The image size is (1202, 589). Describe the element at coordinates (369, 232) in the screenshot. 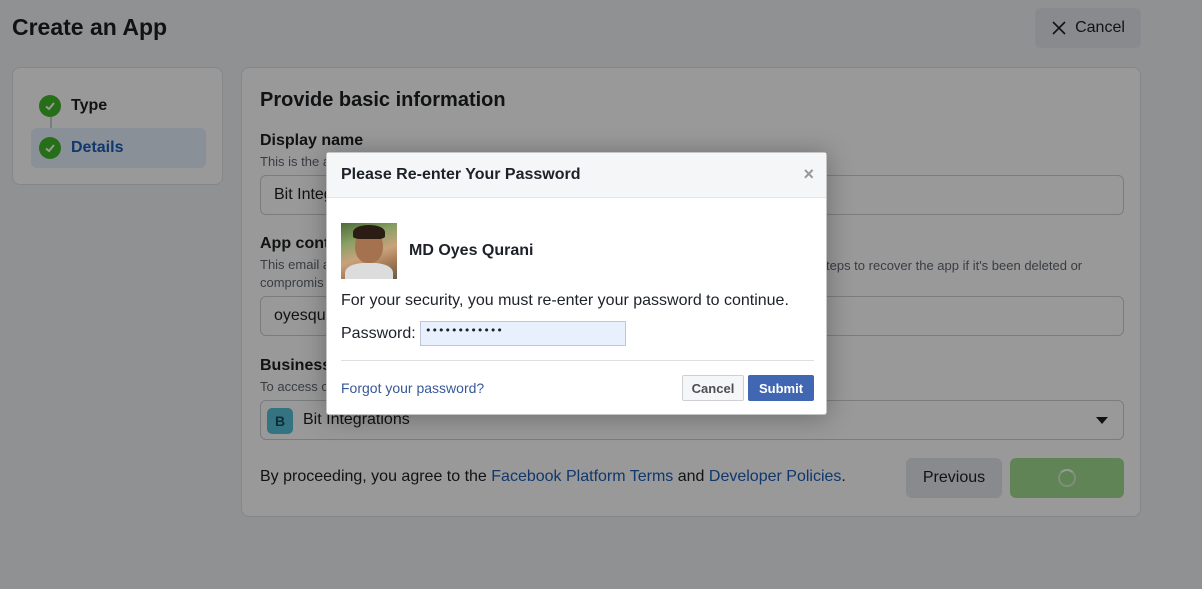

I see `avatar-hair` at that location.